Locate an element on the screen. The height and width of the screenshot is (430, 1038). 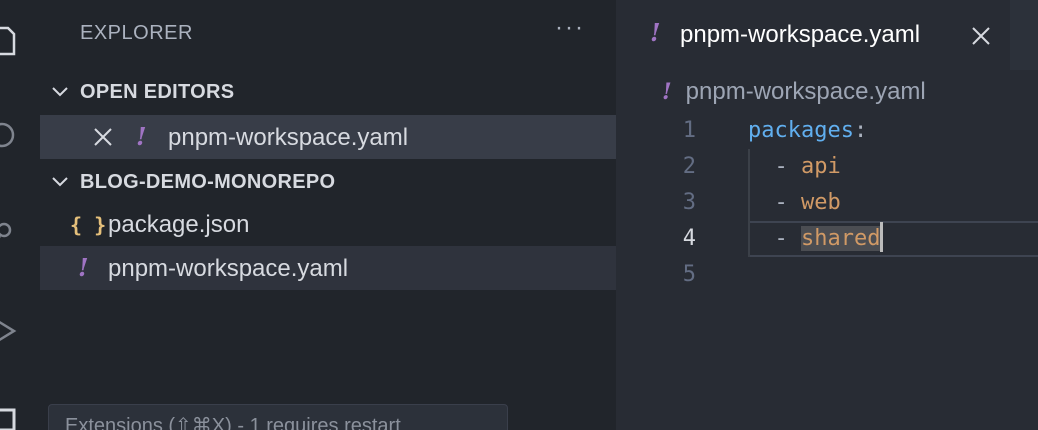
close-tab-icon is located at coordinates (981, 36).